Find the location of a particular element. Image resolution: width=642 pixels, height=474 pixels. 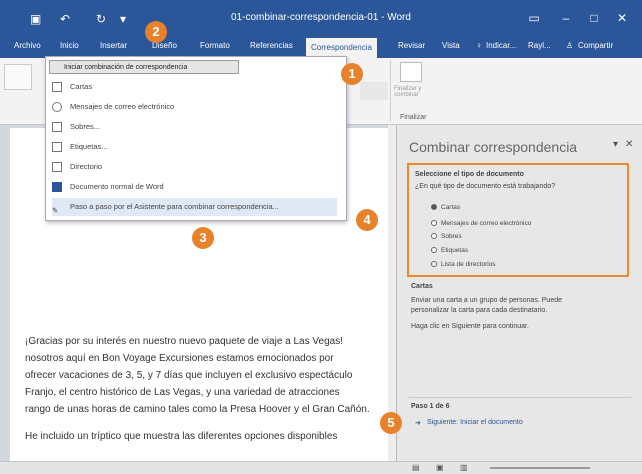

radio-cartas: Cartas is located at coordinates (445, 207).